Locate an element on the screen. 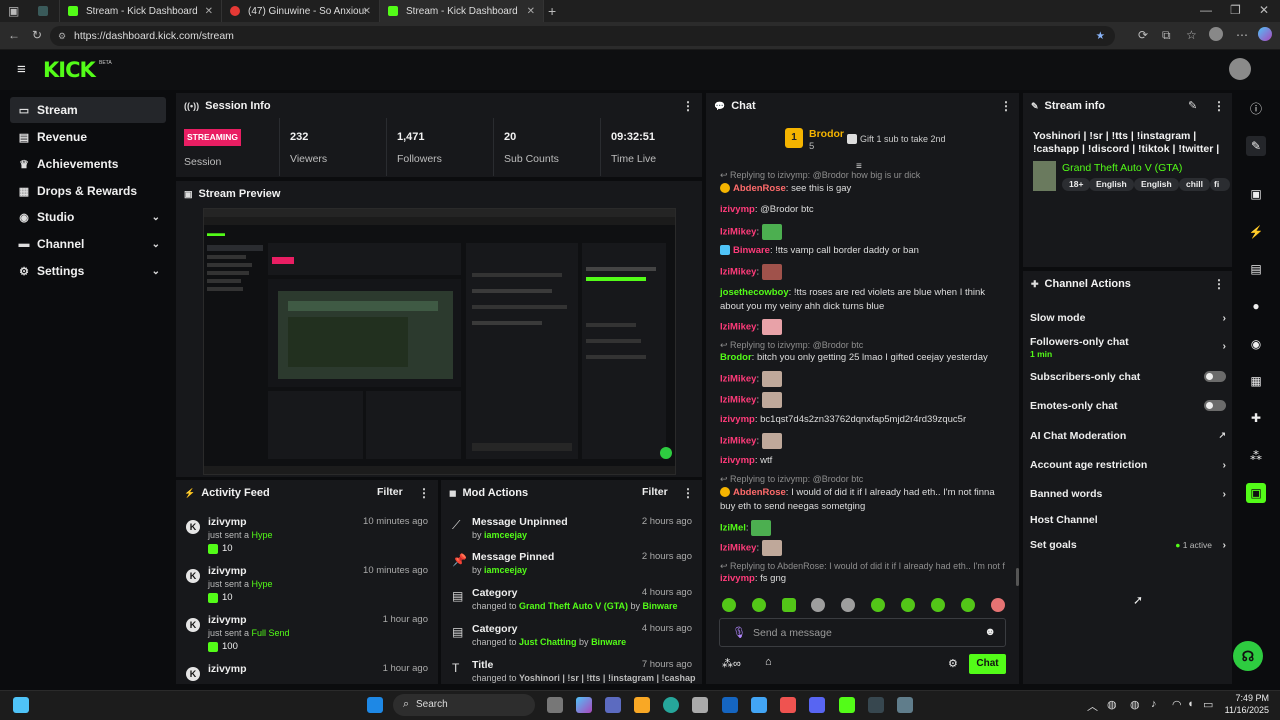 Image resolution: width=1280 pixels, height=720 pixels. chat-input: 🎙 Send a message ☻ is located at coordinates (862, 632).